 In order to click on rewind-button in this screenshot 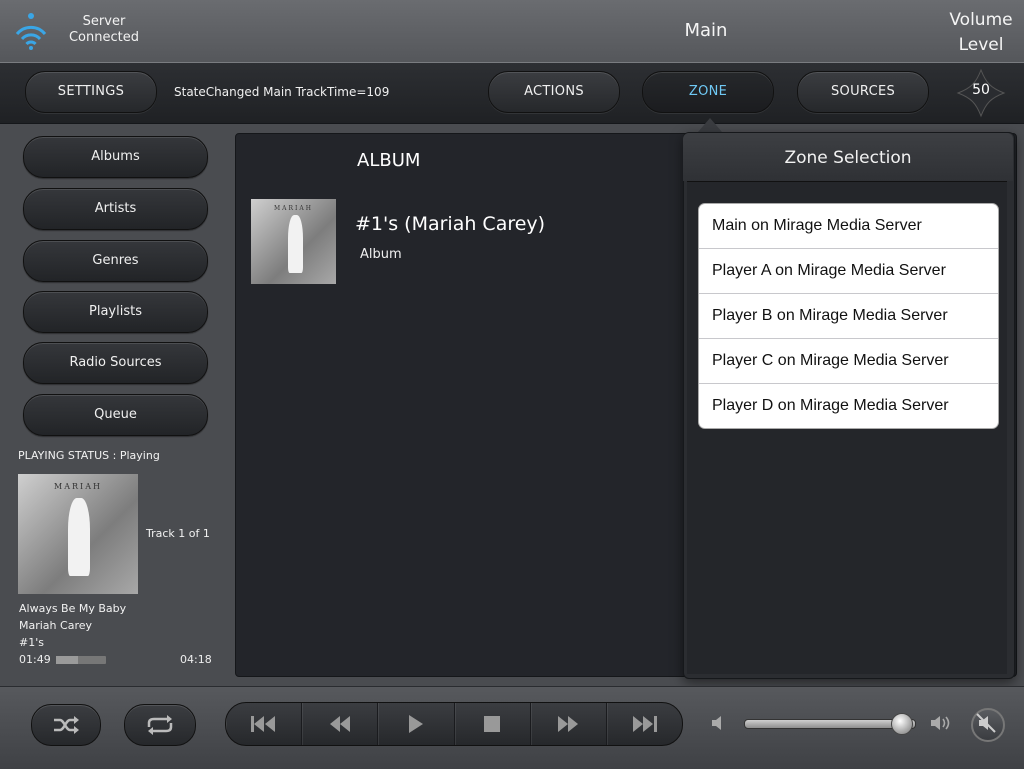, I will do `click(340, 724)`.